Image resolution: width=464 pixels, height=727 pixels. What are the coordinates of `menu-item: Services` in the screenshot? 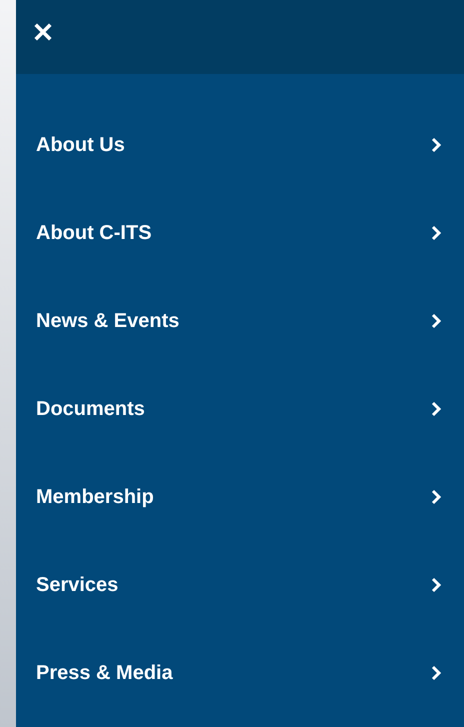 It's located at (240, 585).